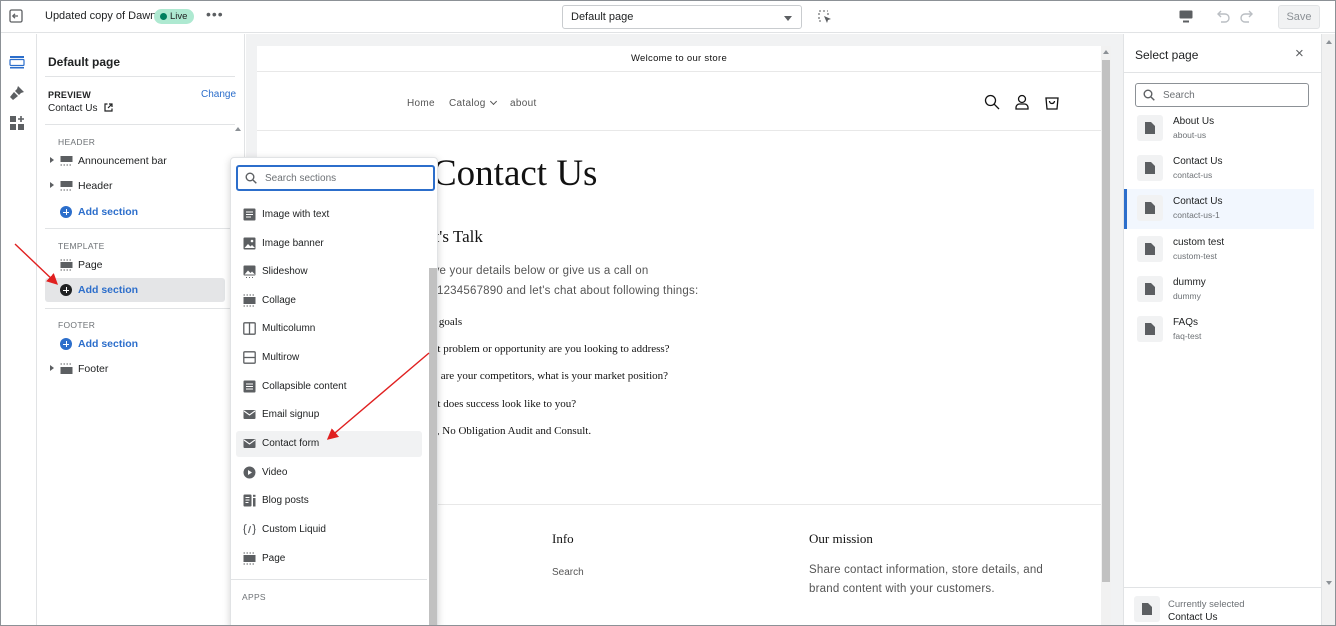 Image resolution: width=1336 pixels, height=626 pixels. Describe the element at coordinates (1052, 102) in the screenshot. I see `cart-icon` at that location.